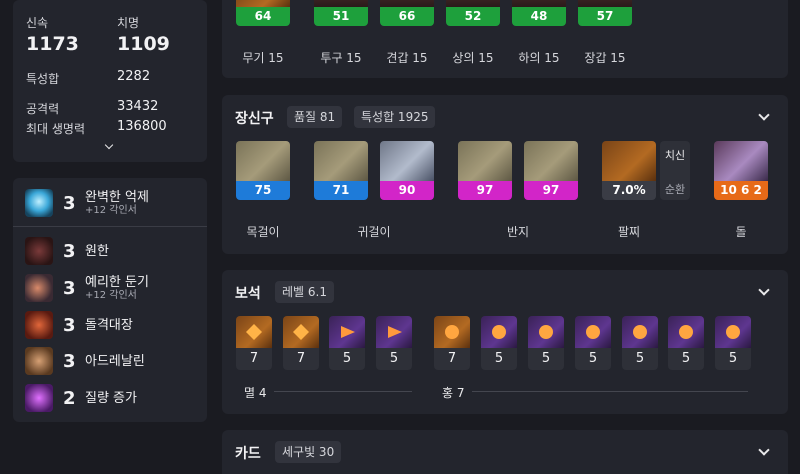 This screenshot has height=474, width=800. Describe the element at coordinates (263, 3) in the screenshot. I see `weapon-icon` at that location.